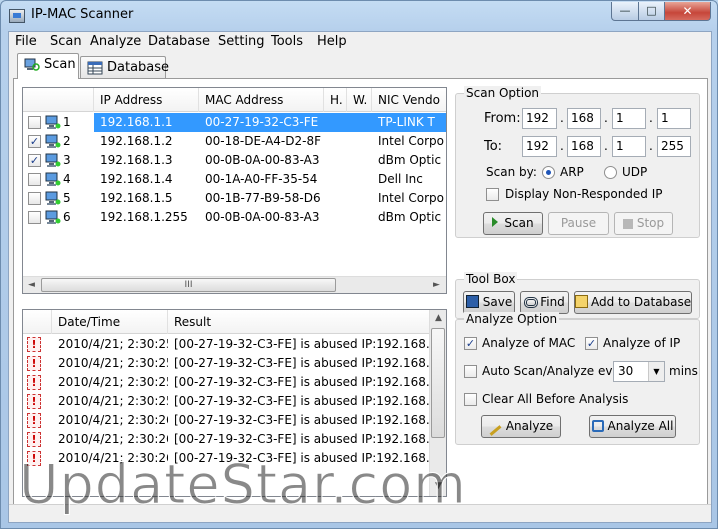 The width and height of the screenshot is (718, 529). What do you see at coordinates (409, 122) in the screenshot?
I see `nic-vendor-cell: TP-LINK T` at bounding box center [409, 122].